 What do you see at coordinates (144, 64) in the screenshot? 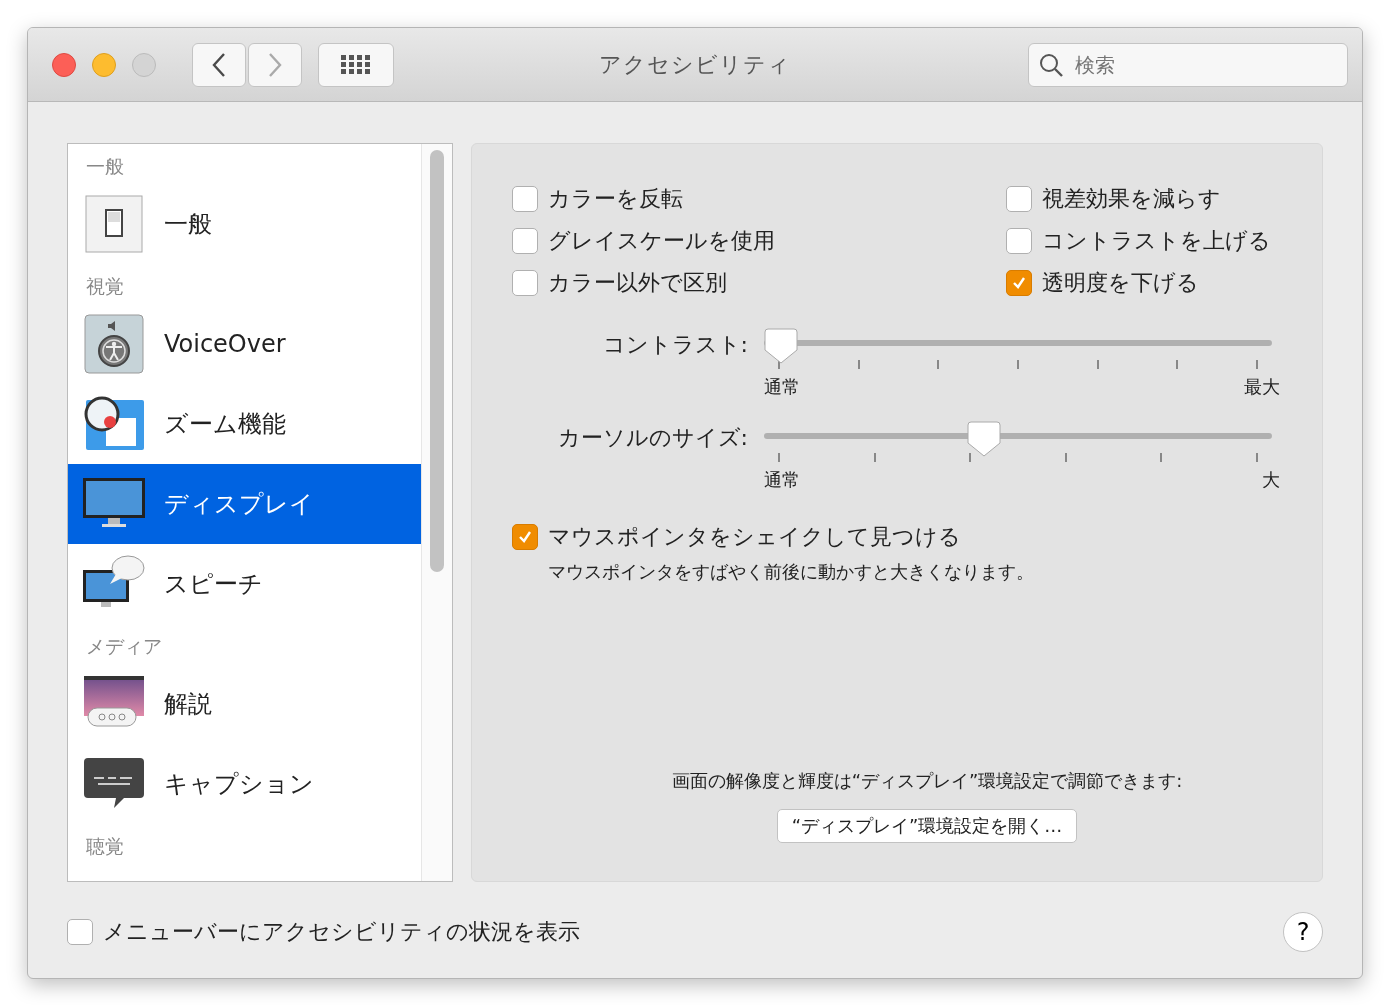
I see `zoom-button` at bounding box center [144, 64].